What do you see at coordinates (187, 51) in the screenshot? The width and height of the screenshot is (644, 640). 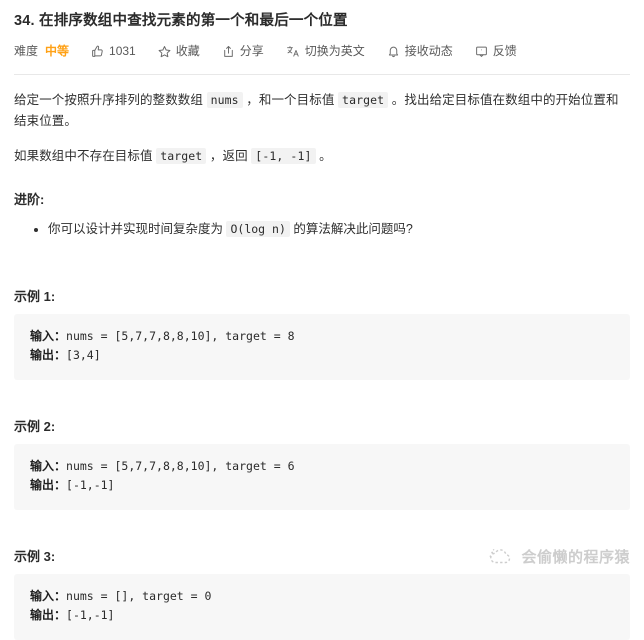 I see `favorite-label: 收藏` at bounding box center [187, 51].